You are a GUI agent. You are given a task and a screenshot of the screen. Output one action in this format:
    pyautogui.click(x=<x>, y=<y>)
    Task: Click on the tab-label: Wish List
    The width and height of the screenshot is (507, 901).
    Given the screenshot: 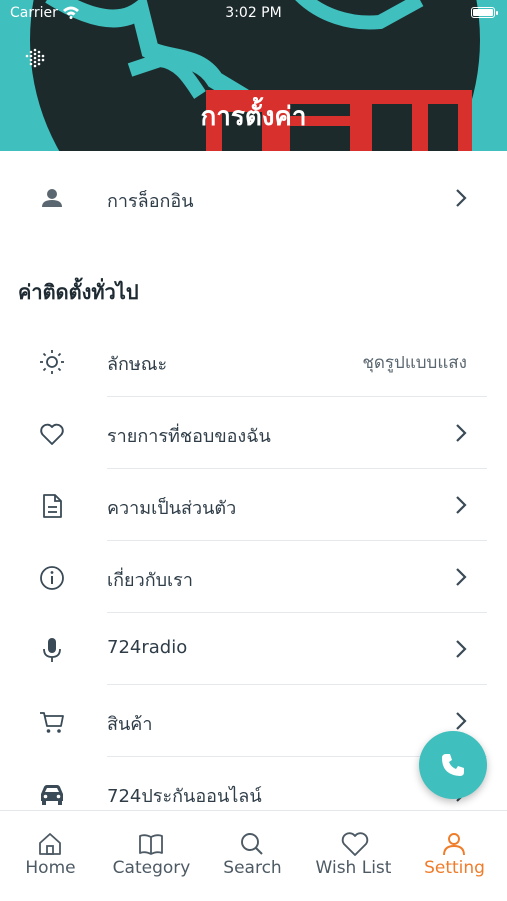 What is the action you would take?
    pyautogui.click(x=353, y=868)
    